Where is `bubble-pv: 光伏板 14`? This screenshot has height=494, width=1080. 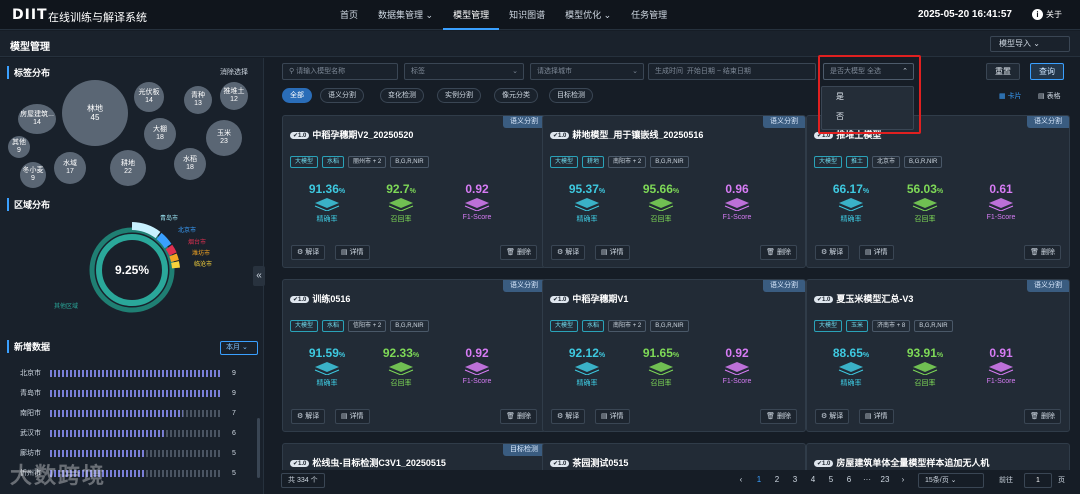 bubble-pv: 光伏板 14 is located at coordinates (149, 97).